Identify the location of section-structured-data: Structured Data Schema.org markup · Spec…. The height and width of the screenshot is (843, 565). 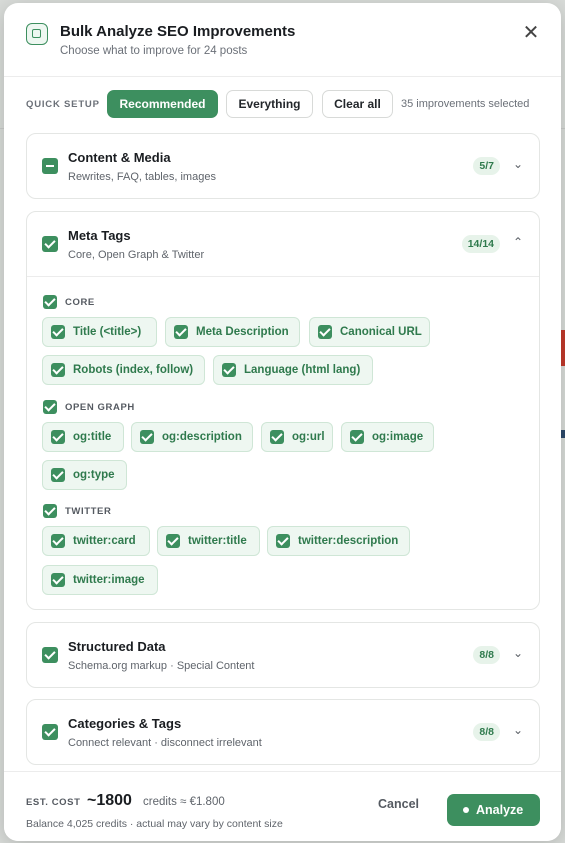
(283, 655).